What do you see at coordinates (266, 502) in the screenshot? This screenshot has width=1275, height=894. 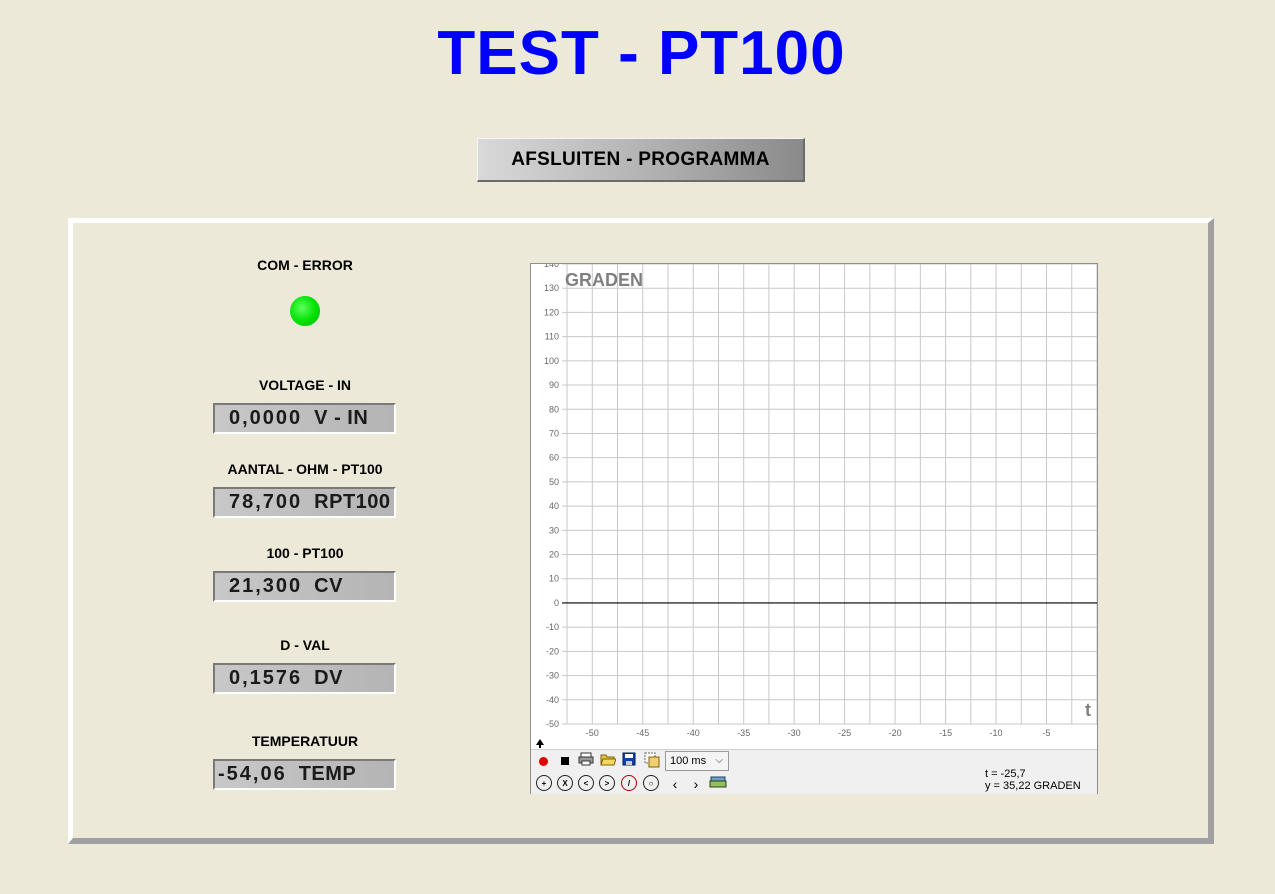 I see `ohm-pt100-value: 78,700` at bounding box center [266, 502].